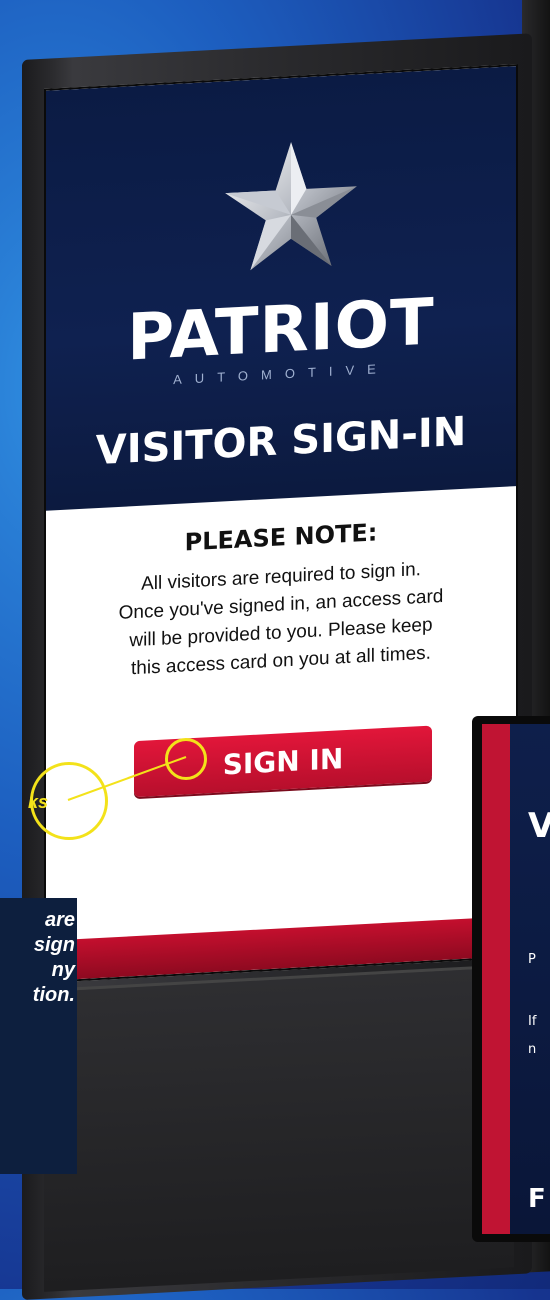  I want to click on star-icon, so click(291, 206).